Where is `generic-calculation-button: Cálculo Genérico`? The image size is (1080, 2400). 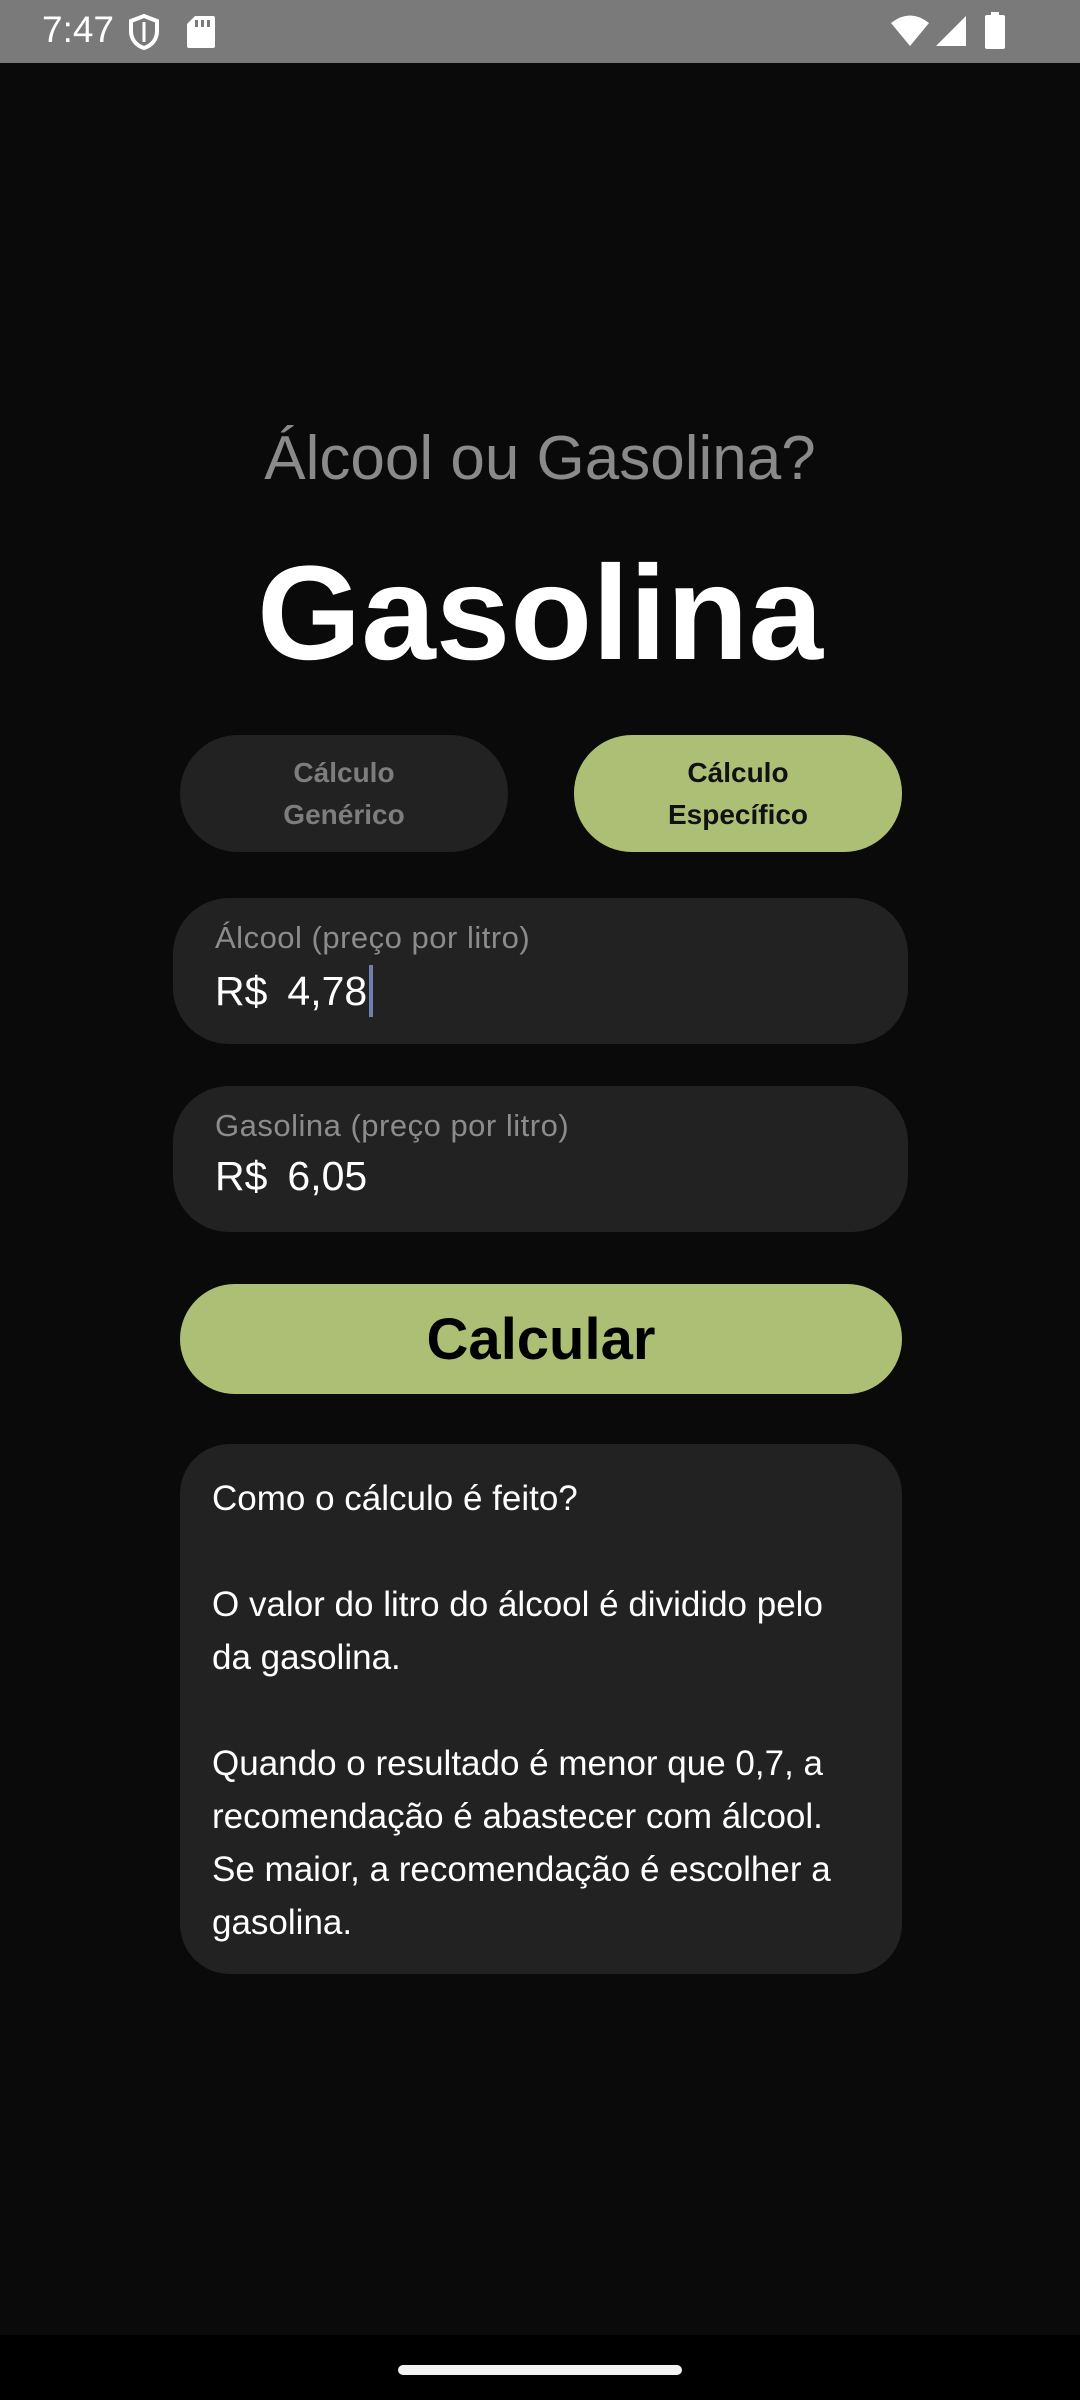 generic-calculation-button: Cálculo Genérico is located at coordinates (344, 793).